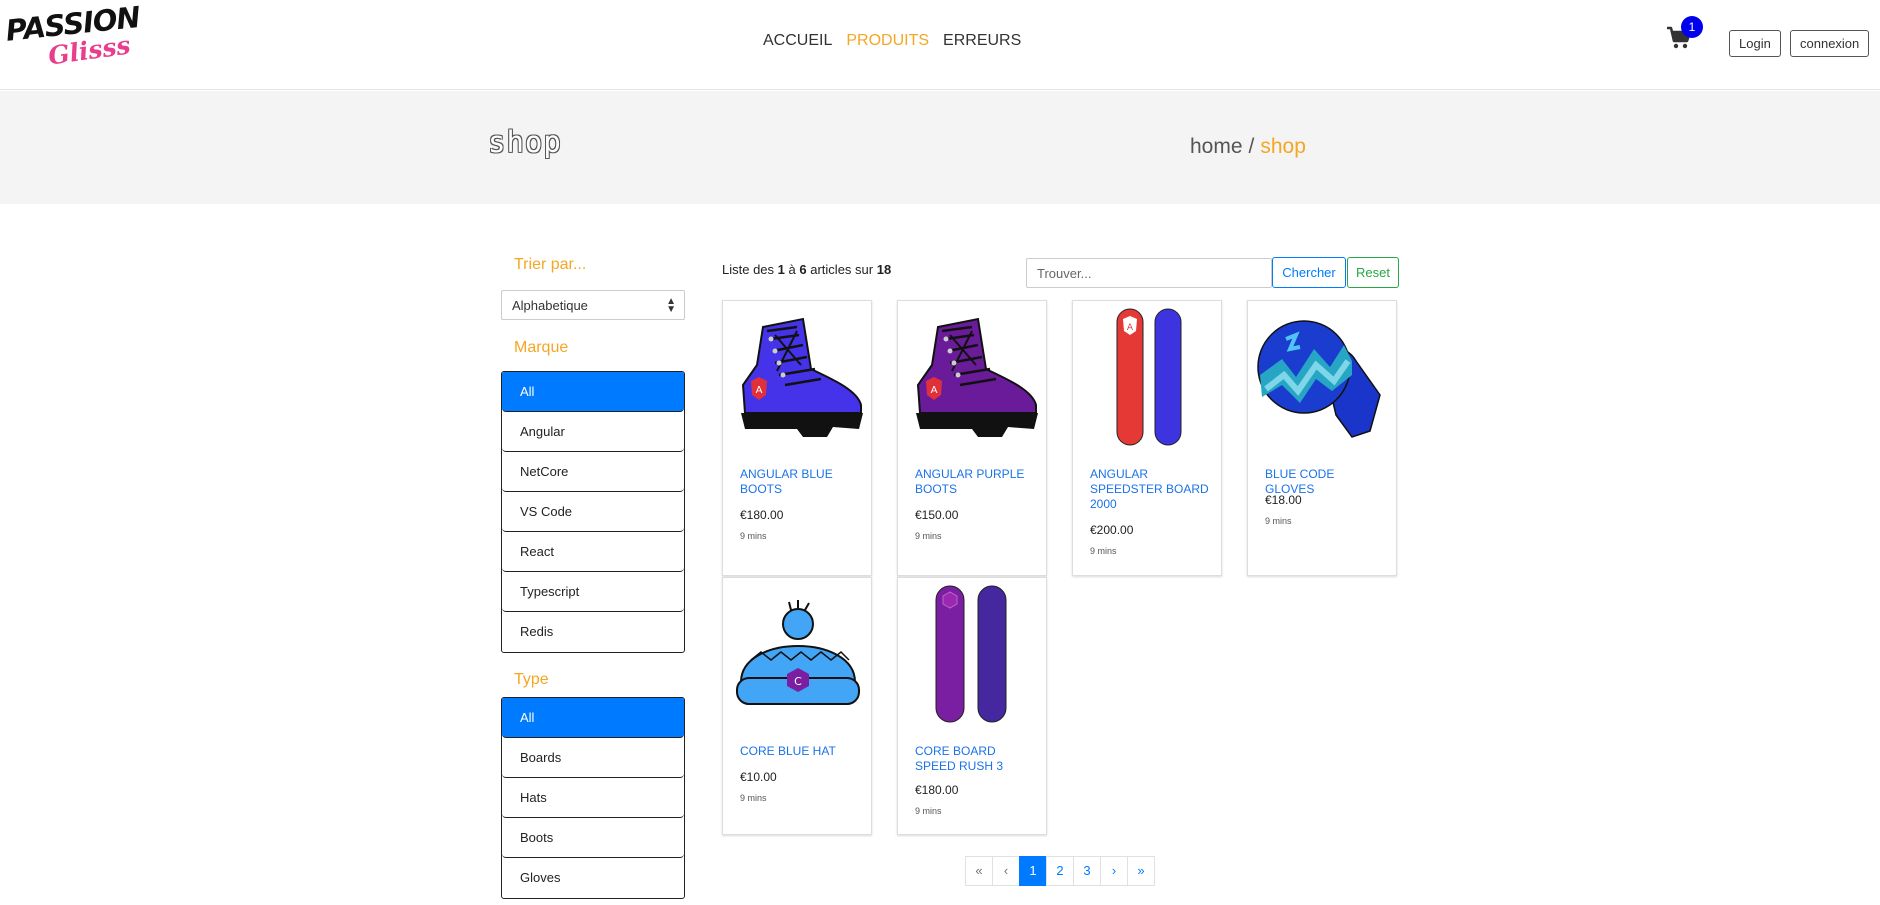 The width and height of the screenshot is (1880, 905). Describe the element at coordinates (1149, 273) in the screenshot. I see `search-input` at that location.